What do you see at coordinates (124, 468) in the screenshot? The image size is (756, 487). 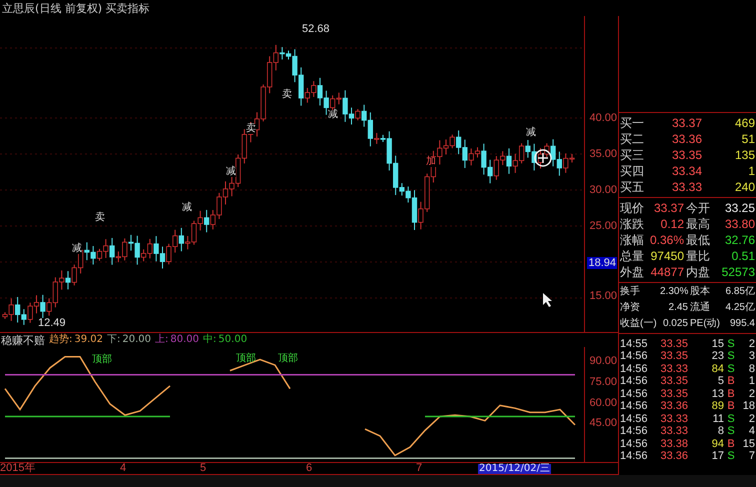 I see `date-axis-label: 4` at bounding box center [124, 468].